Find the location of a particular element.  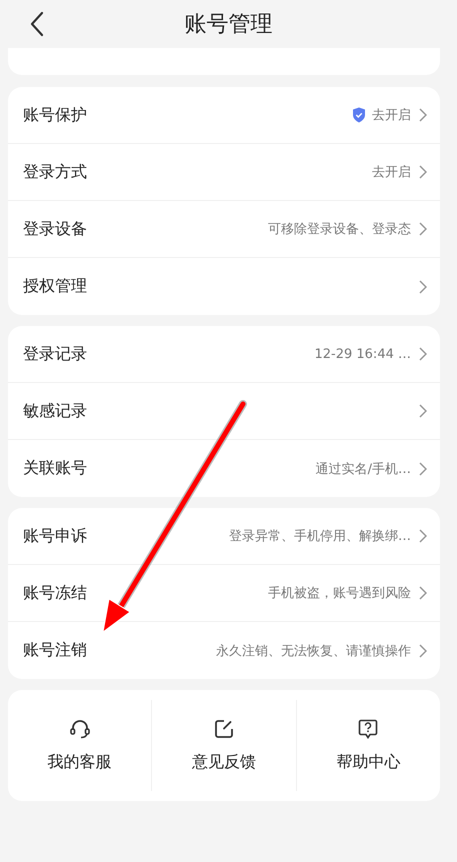

row-label: 登录设备 is located at coordinates (55, 229).